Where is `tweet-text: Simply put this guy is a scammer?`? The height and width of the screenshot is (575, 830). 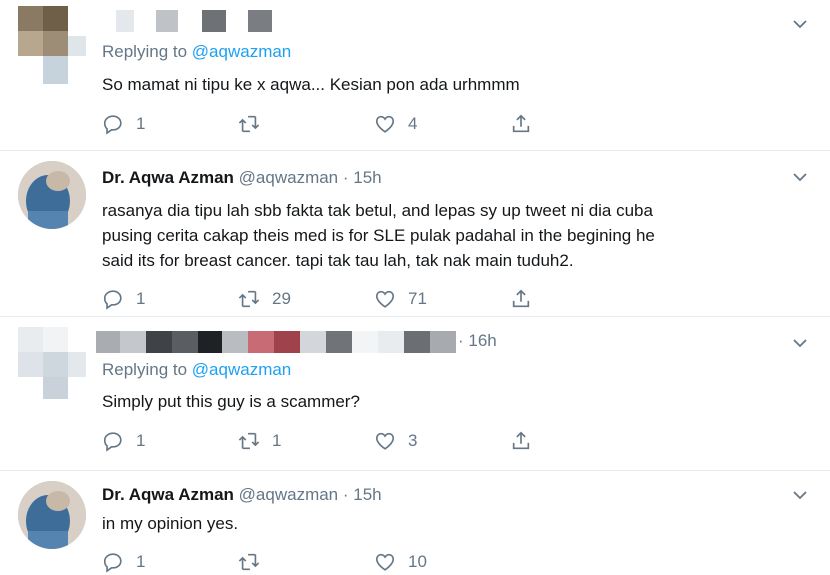 tweet-text: Simply put this guy is a scammer? is located at coordinates (231, 401).